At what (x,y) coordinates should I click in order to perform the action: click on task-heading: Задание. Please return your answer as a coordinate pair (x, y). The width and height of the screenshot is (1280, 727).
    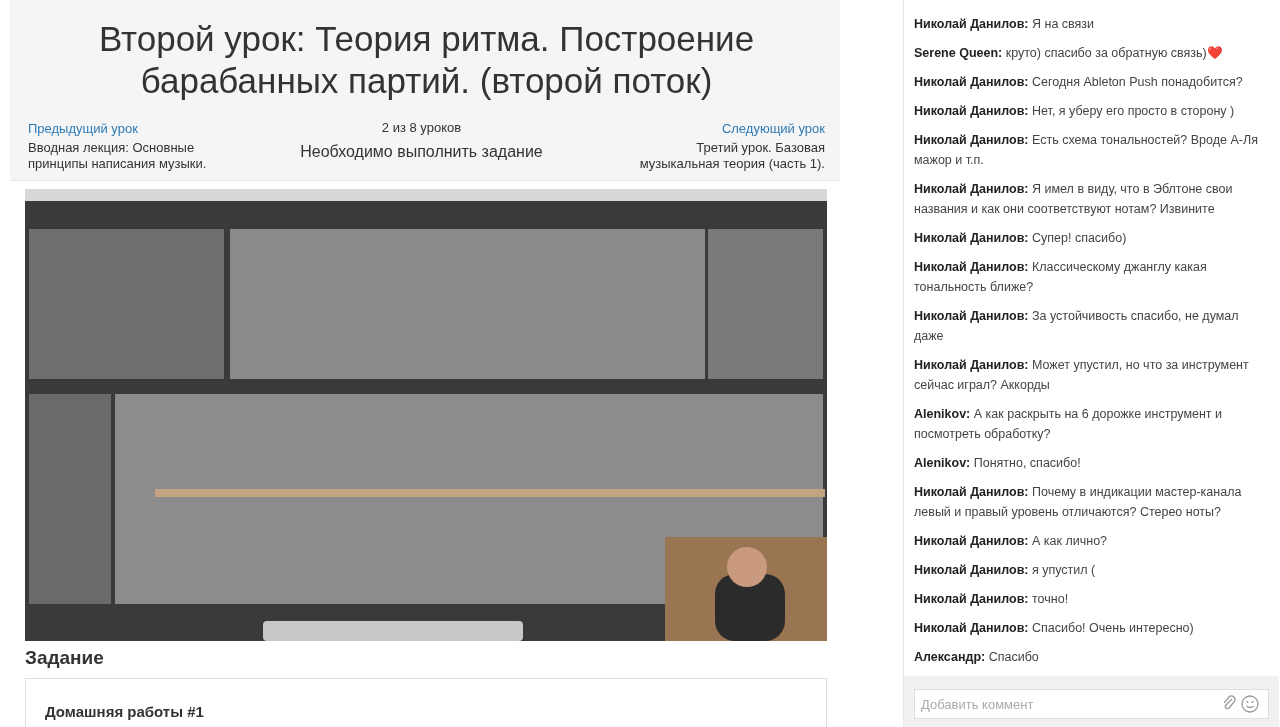
    Looking at the image, I should click on (65, 658).